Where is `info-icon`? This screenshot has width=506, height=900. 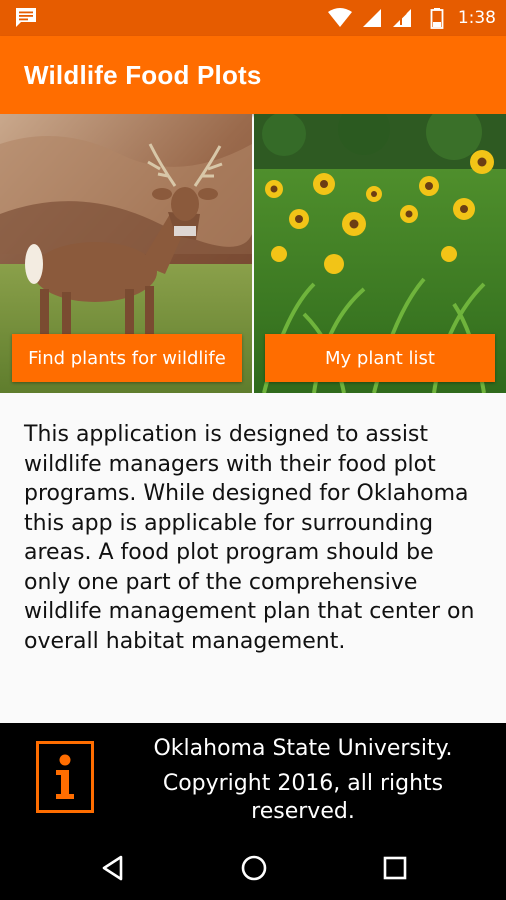
info-icon is located at coordinates (65, 776).